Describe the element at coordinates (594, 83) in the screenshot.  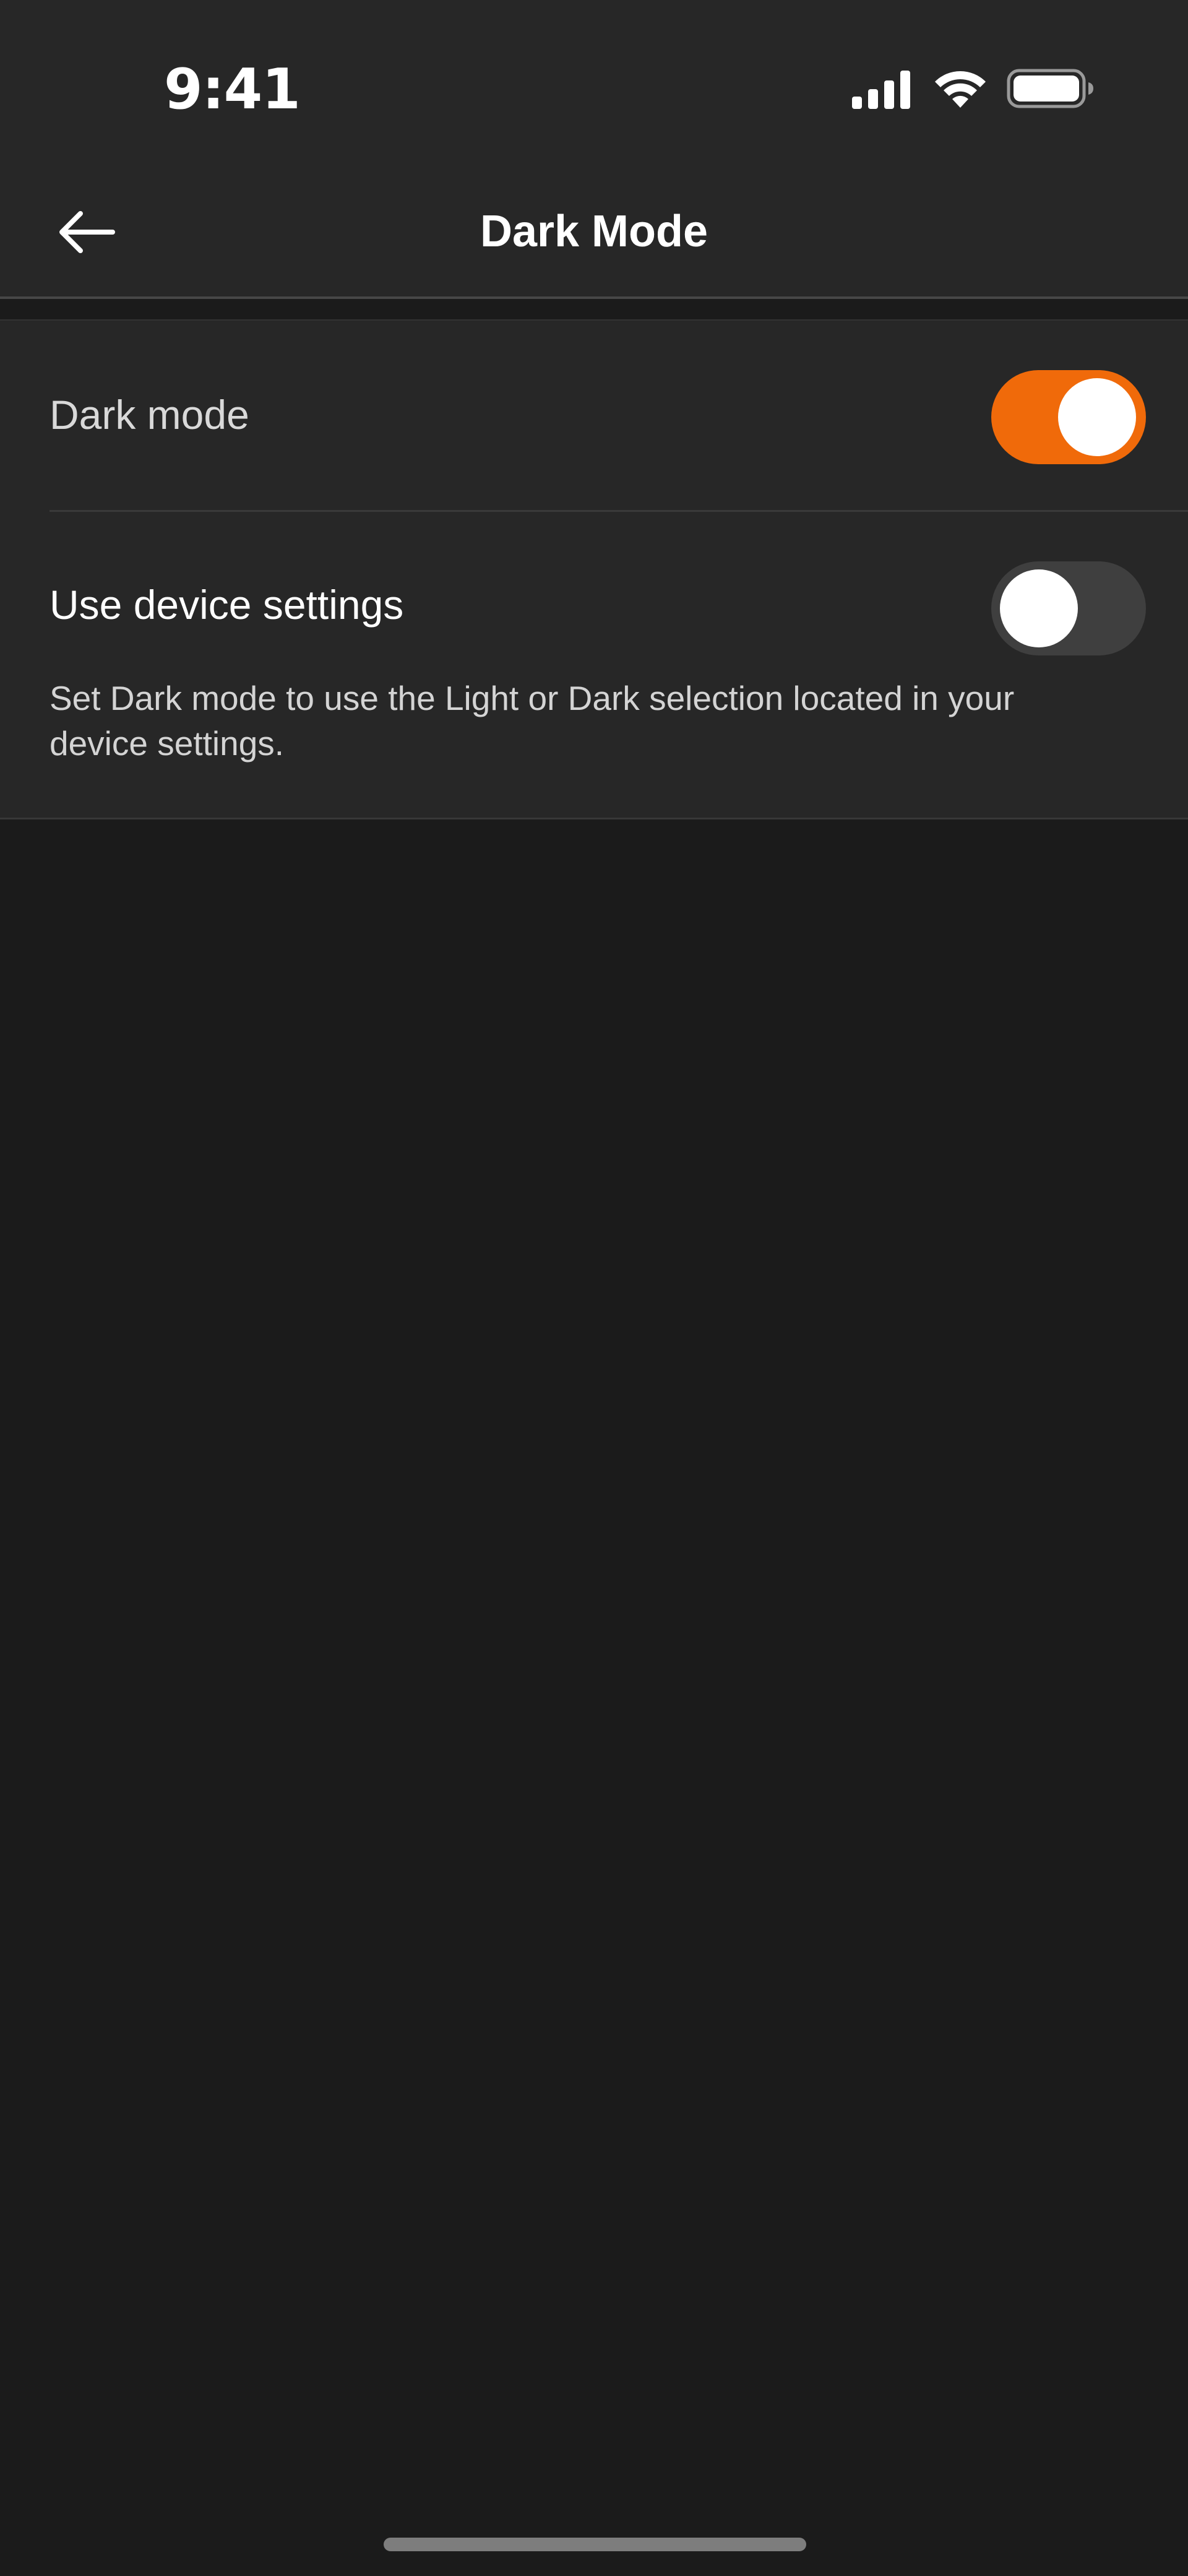
I see `status-bar: 9:41` at that location.